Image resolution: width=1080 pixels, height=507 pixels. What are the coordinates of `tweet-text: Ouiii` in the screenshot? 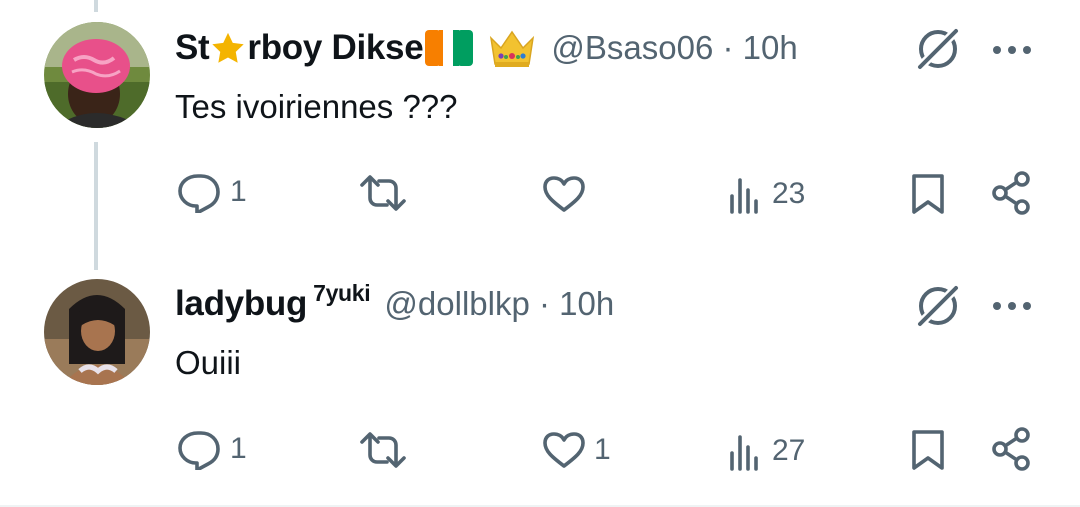 It's located at (208, 362).